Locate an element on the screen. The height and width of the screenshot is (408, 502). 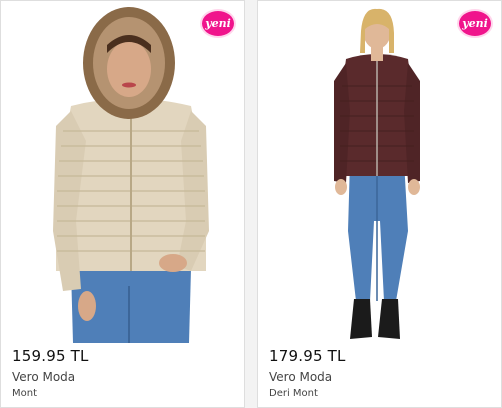
product-price: 179.95 TL is located at coordinates (307, 356).